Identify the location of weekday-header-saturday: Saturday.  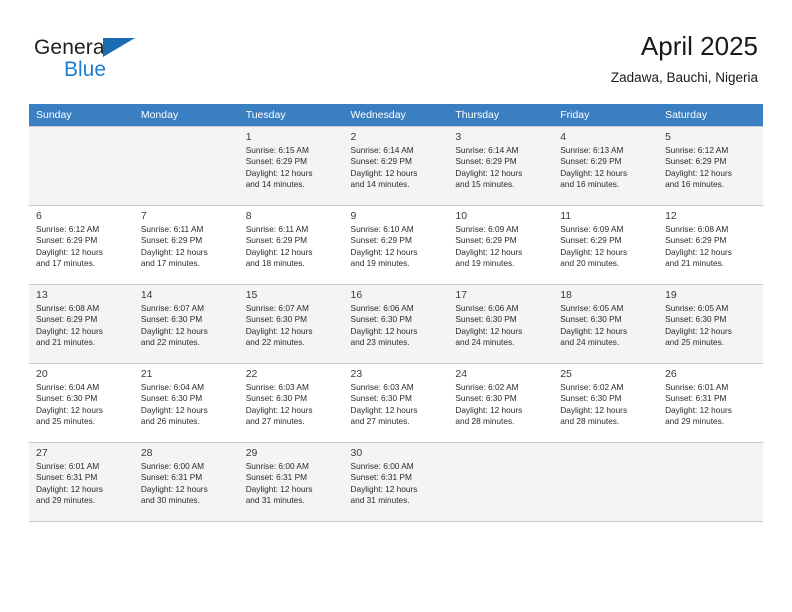
(710, 115).